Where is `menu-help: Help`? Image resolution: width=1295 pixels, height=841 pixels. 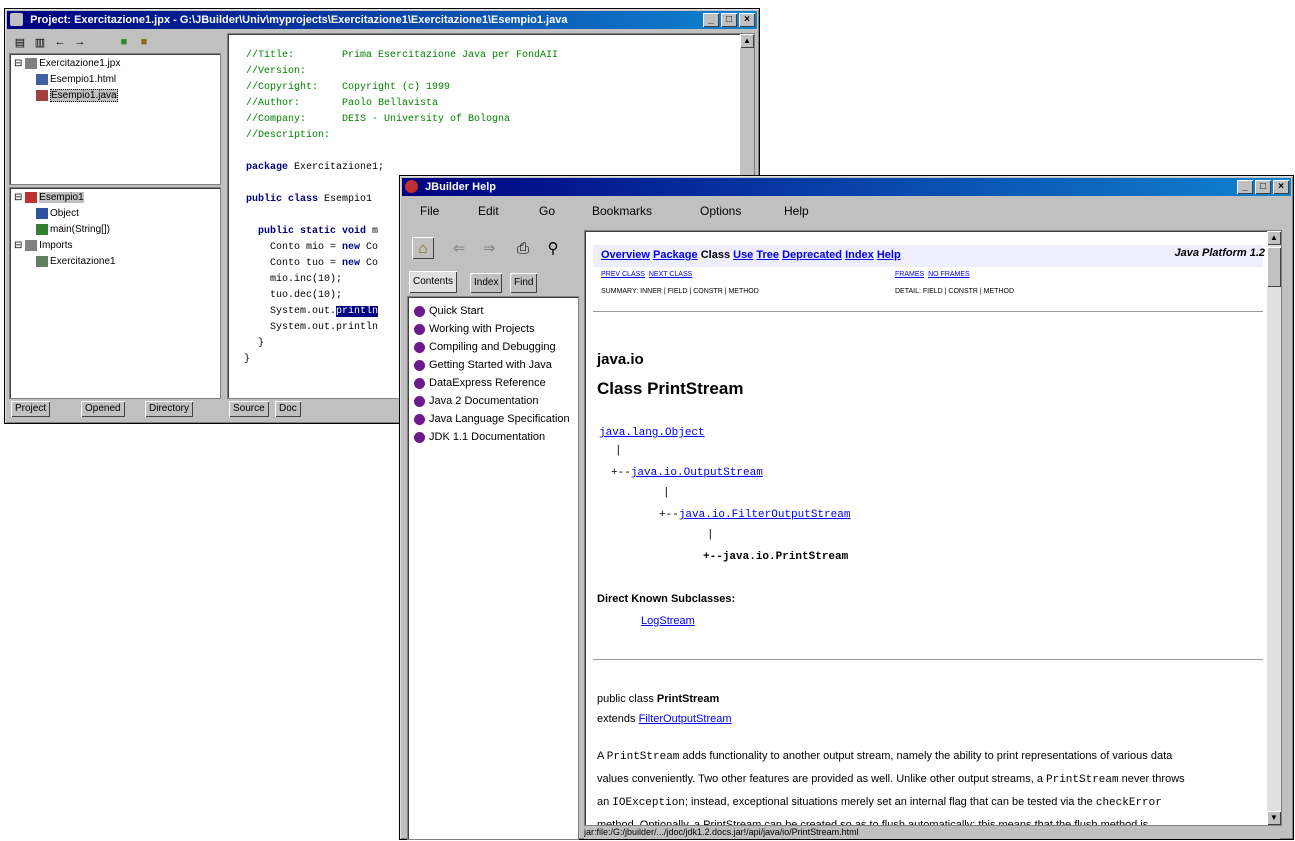
menu-help: Help is located at coordinates (796, 211).